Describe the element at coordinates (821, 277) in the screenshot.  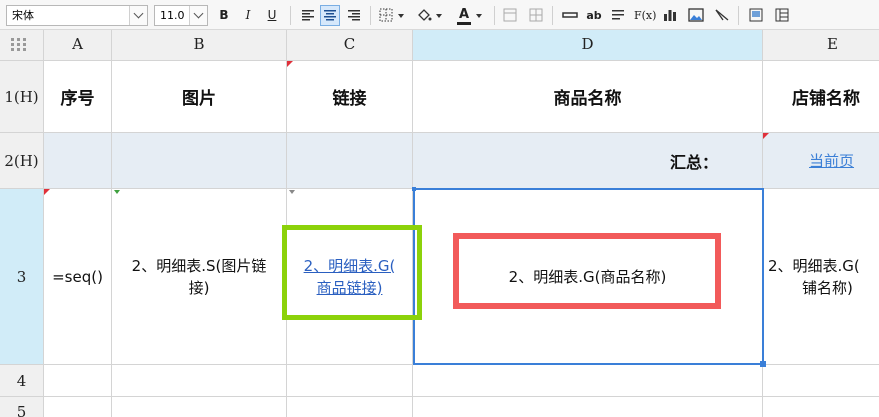
I see `cell-e3: 2、明细表.G( 铺名称)` at that location.